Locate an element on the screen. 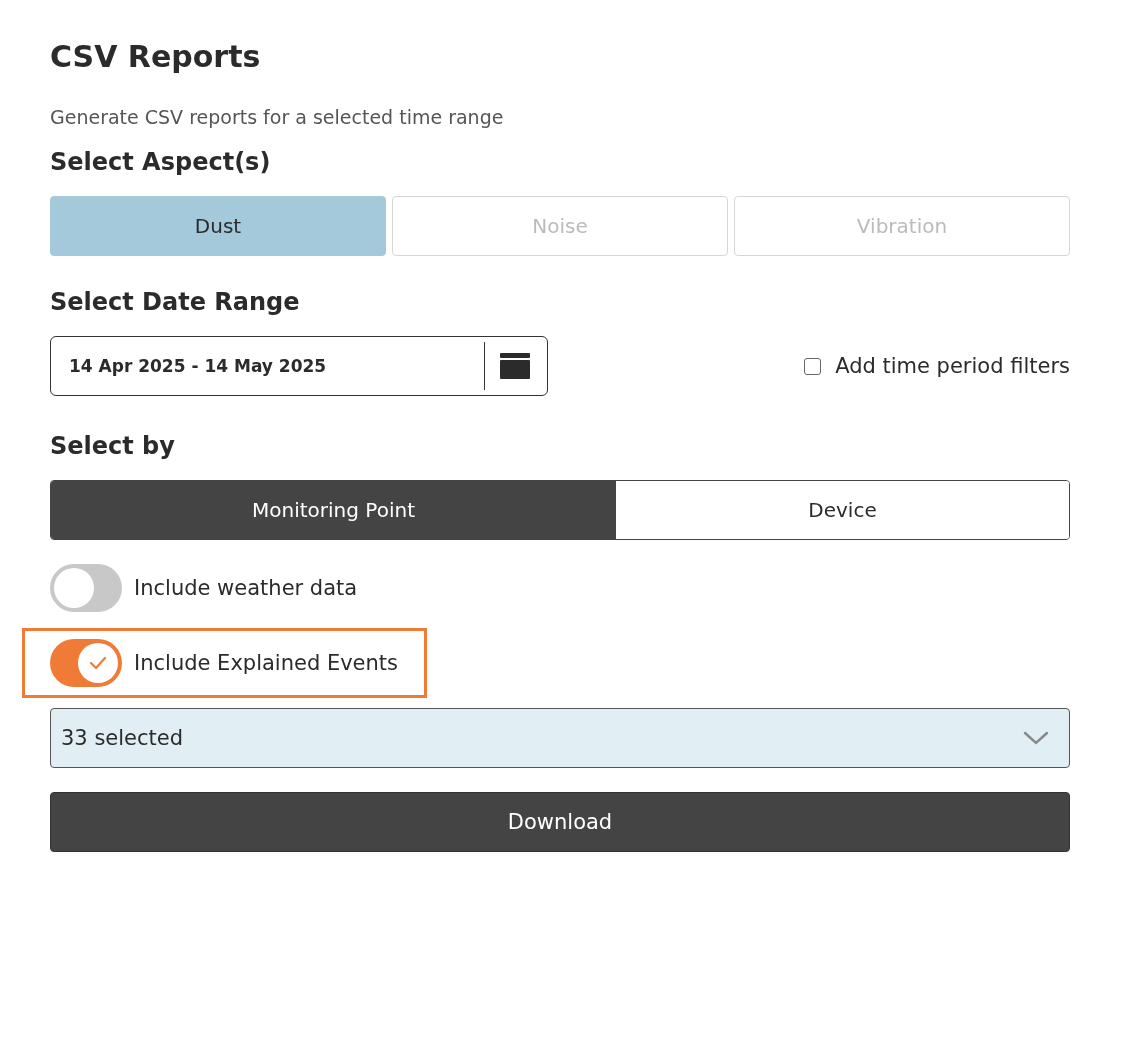 The image size is (1130, 1038). toggle-label: Include weather data is located at coordinates (246, 588).